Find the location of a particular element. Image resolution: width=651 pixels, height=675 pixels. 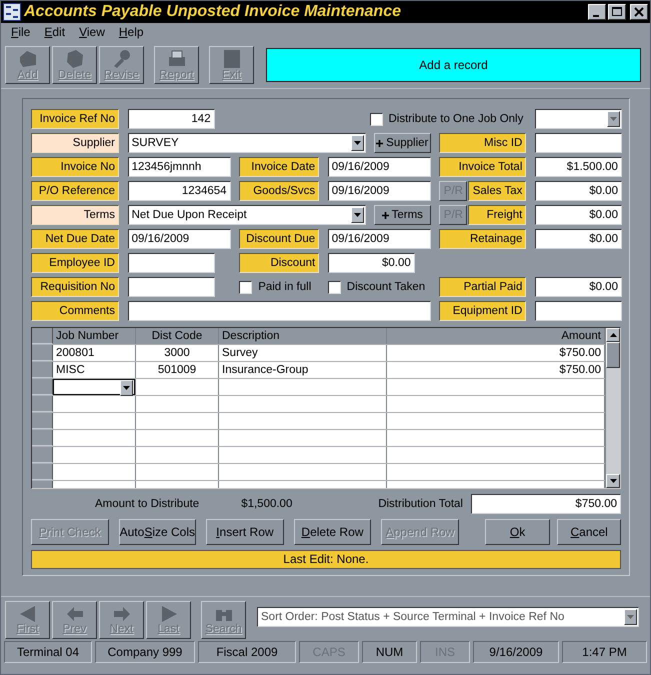

field-label: Invoice Date is located at coordinates (279, 167).